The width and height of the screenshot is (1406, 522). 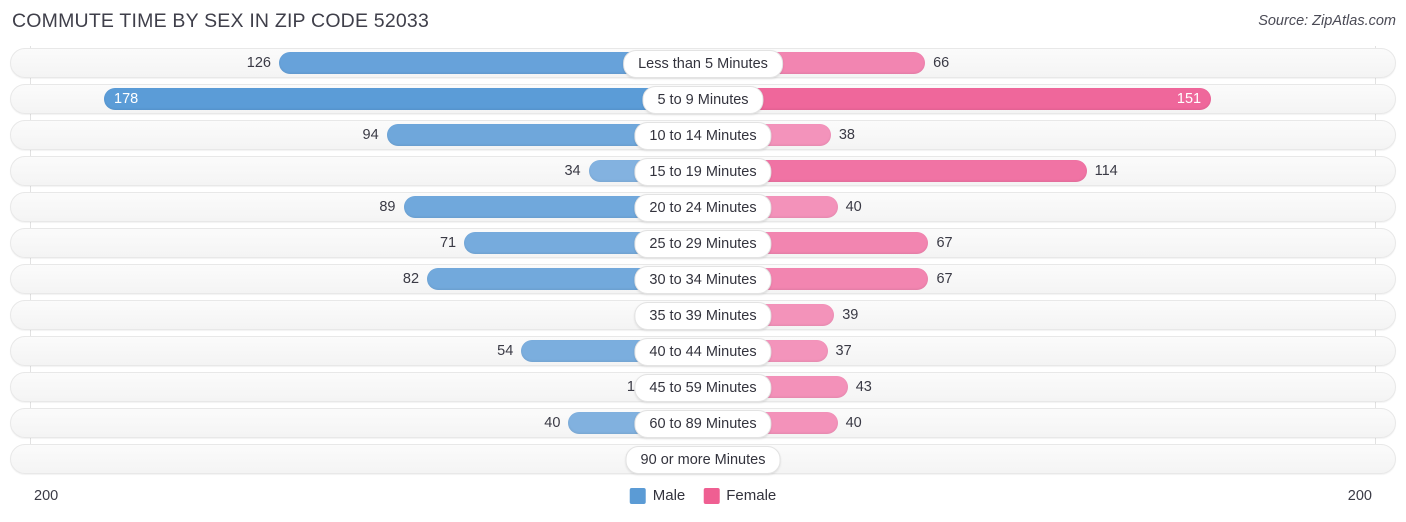 I want to click on legend-item-female: Female, so click(x=739, y=495).